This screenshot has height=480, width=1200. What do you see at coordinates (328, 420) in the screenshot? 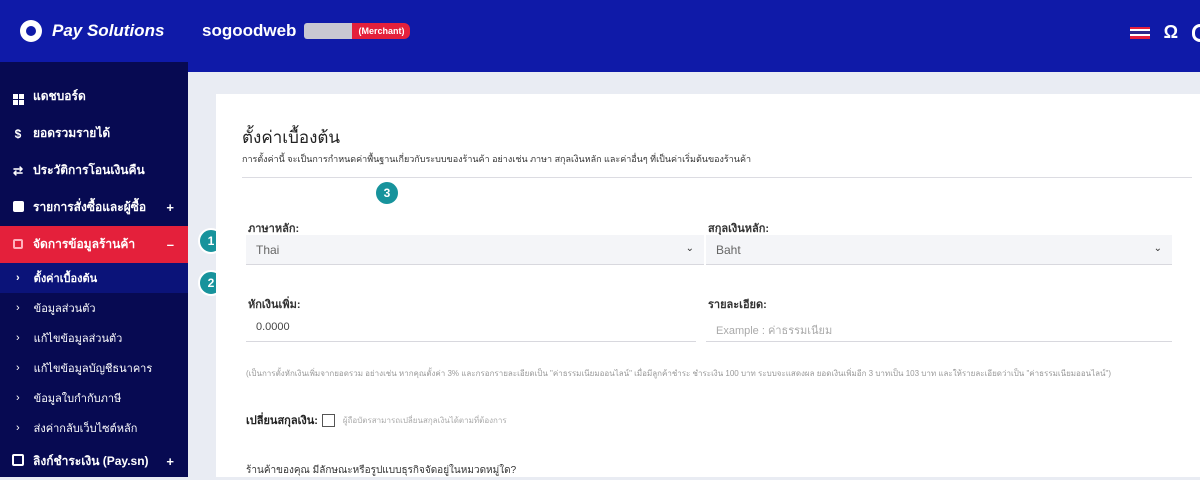
I see `change-currency-checkbox` at bounding box center [328, 420].